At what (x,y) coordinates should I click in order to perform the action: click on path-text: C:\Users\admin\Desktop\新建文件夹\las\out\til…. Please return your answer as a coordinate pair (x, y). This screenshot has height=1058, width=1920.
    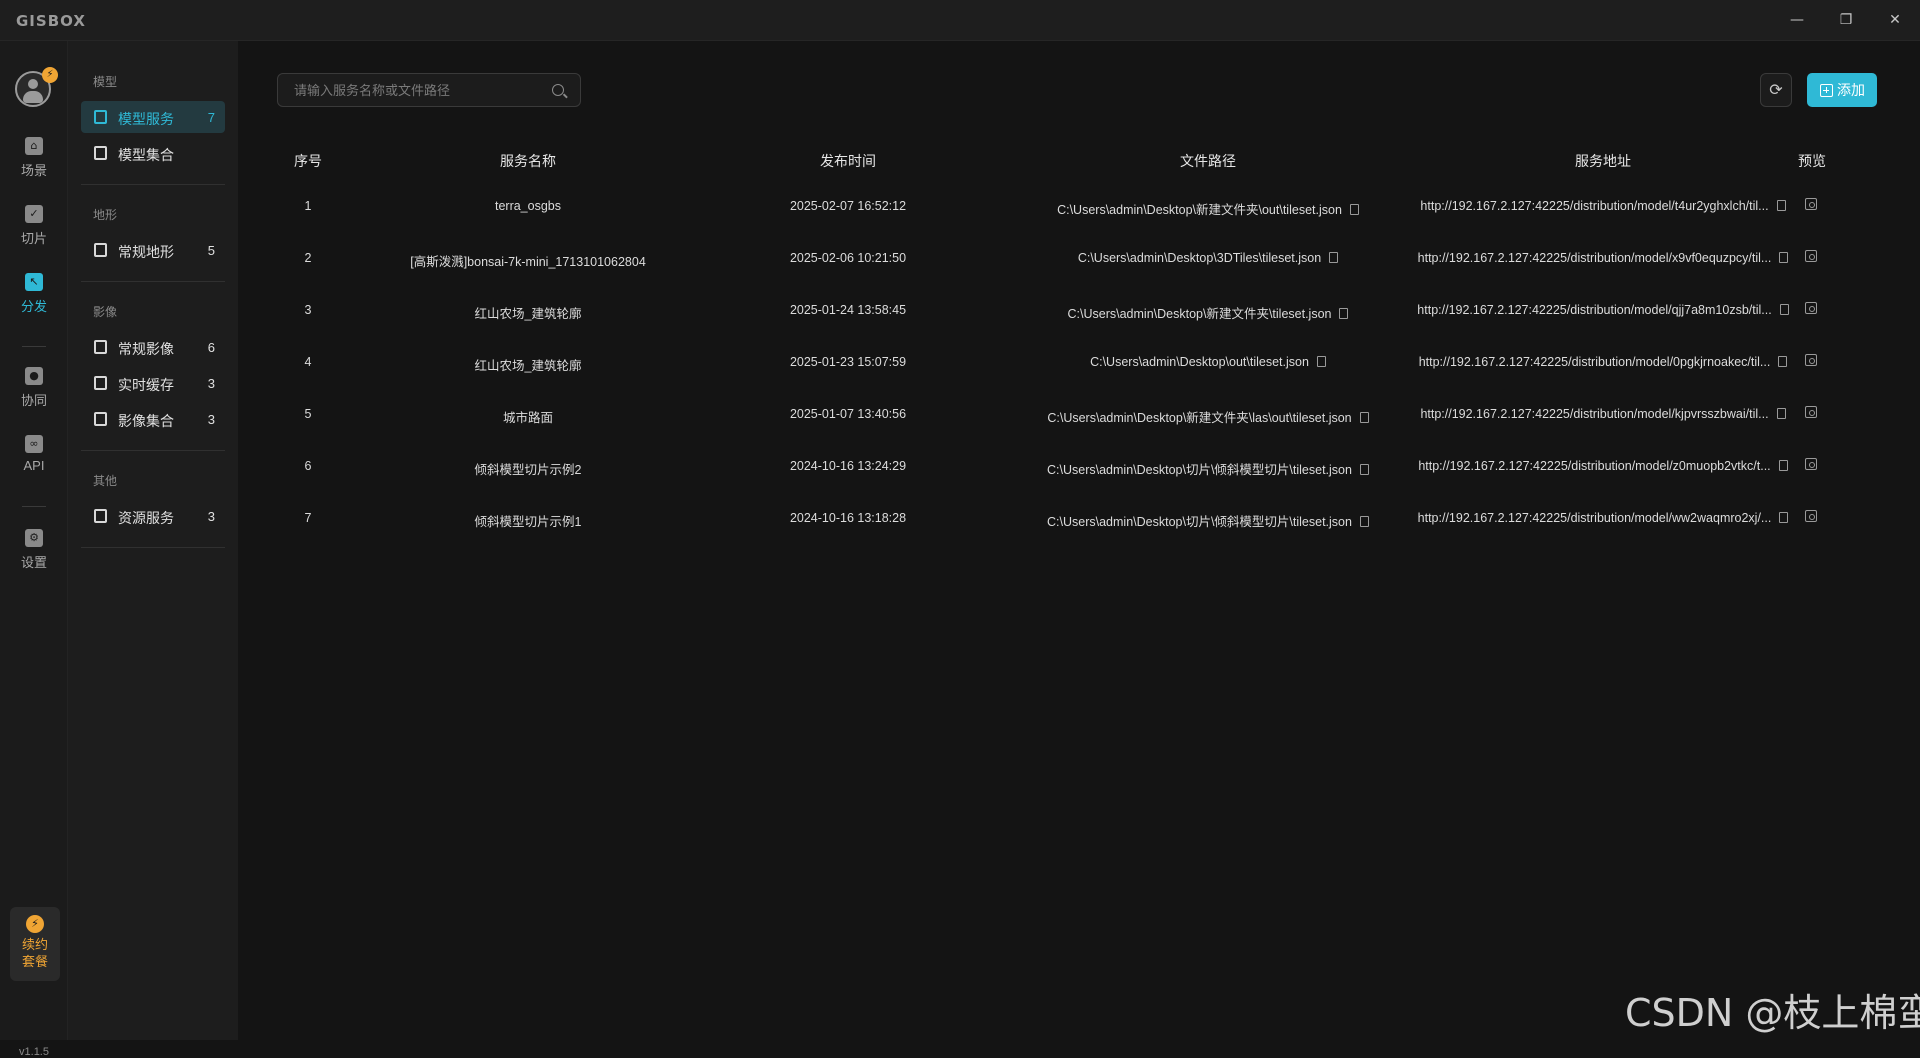
    Looking at the image, I should click on (1199, 418).